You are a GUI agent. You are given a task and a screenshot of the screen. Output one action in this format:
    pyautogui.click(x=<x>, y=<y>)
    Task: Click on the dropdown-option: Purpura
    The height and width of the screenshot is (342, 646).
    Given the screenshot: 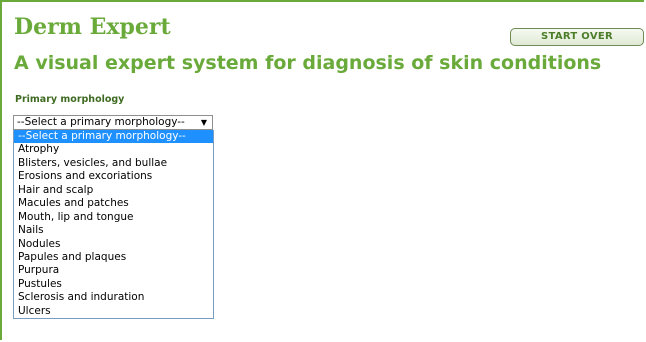 What is the action you would take?
    pyautogui.click(x=113, y=270)
    